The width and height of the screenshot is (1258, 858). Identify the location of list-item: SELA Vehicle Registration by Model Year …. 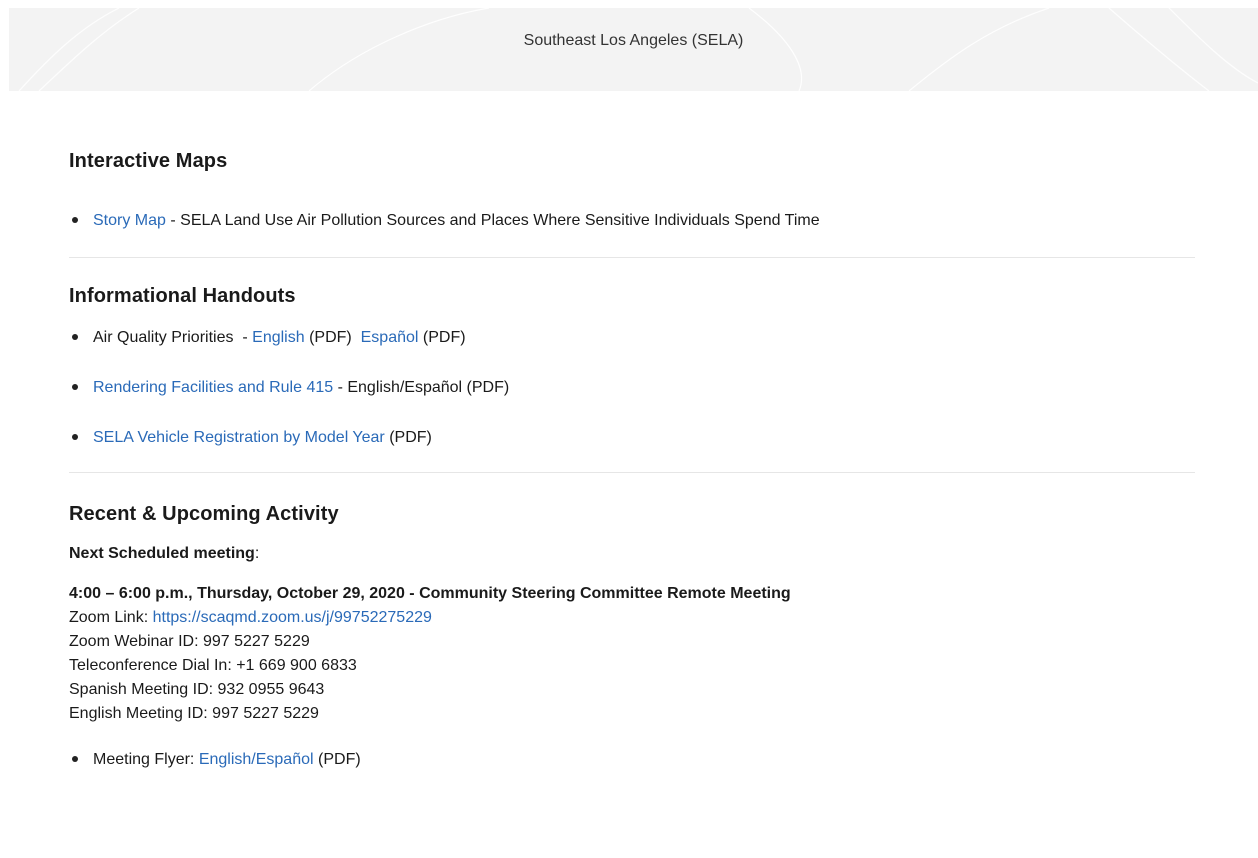
(632, 438).